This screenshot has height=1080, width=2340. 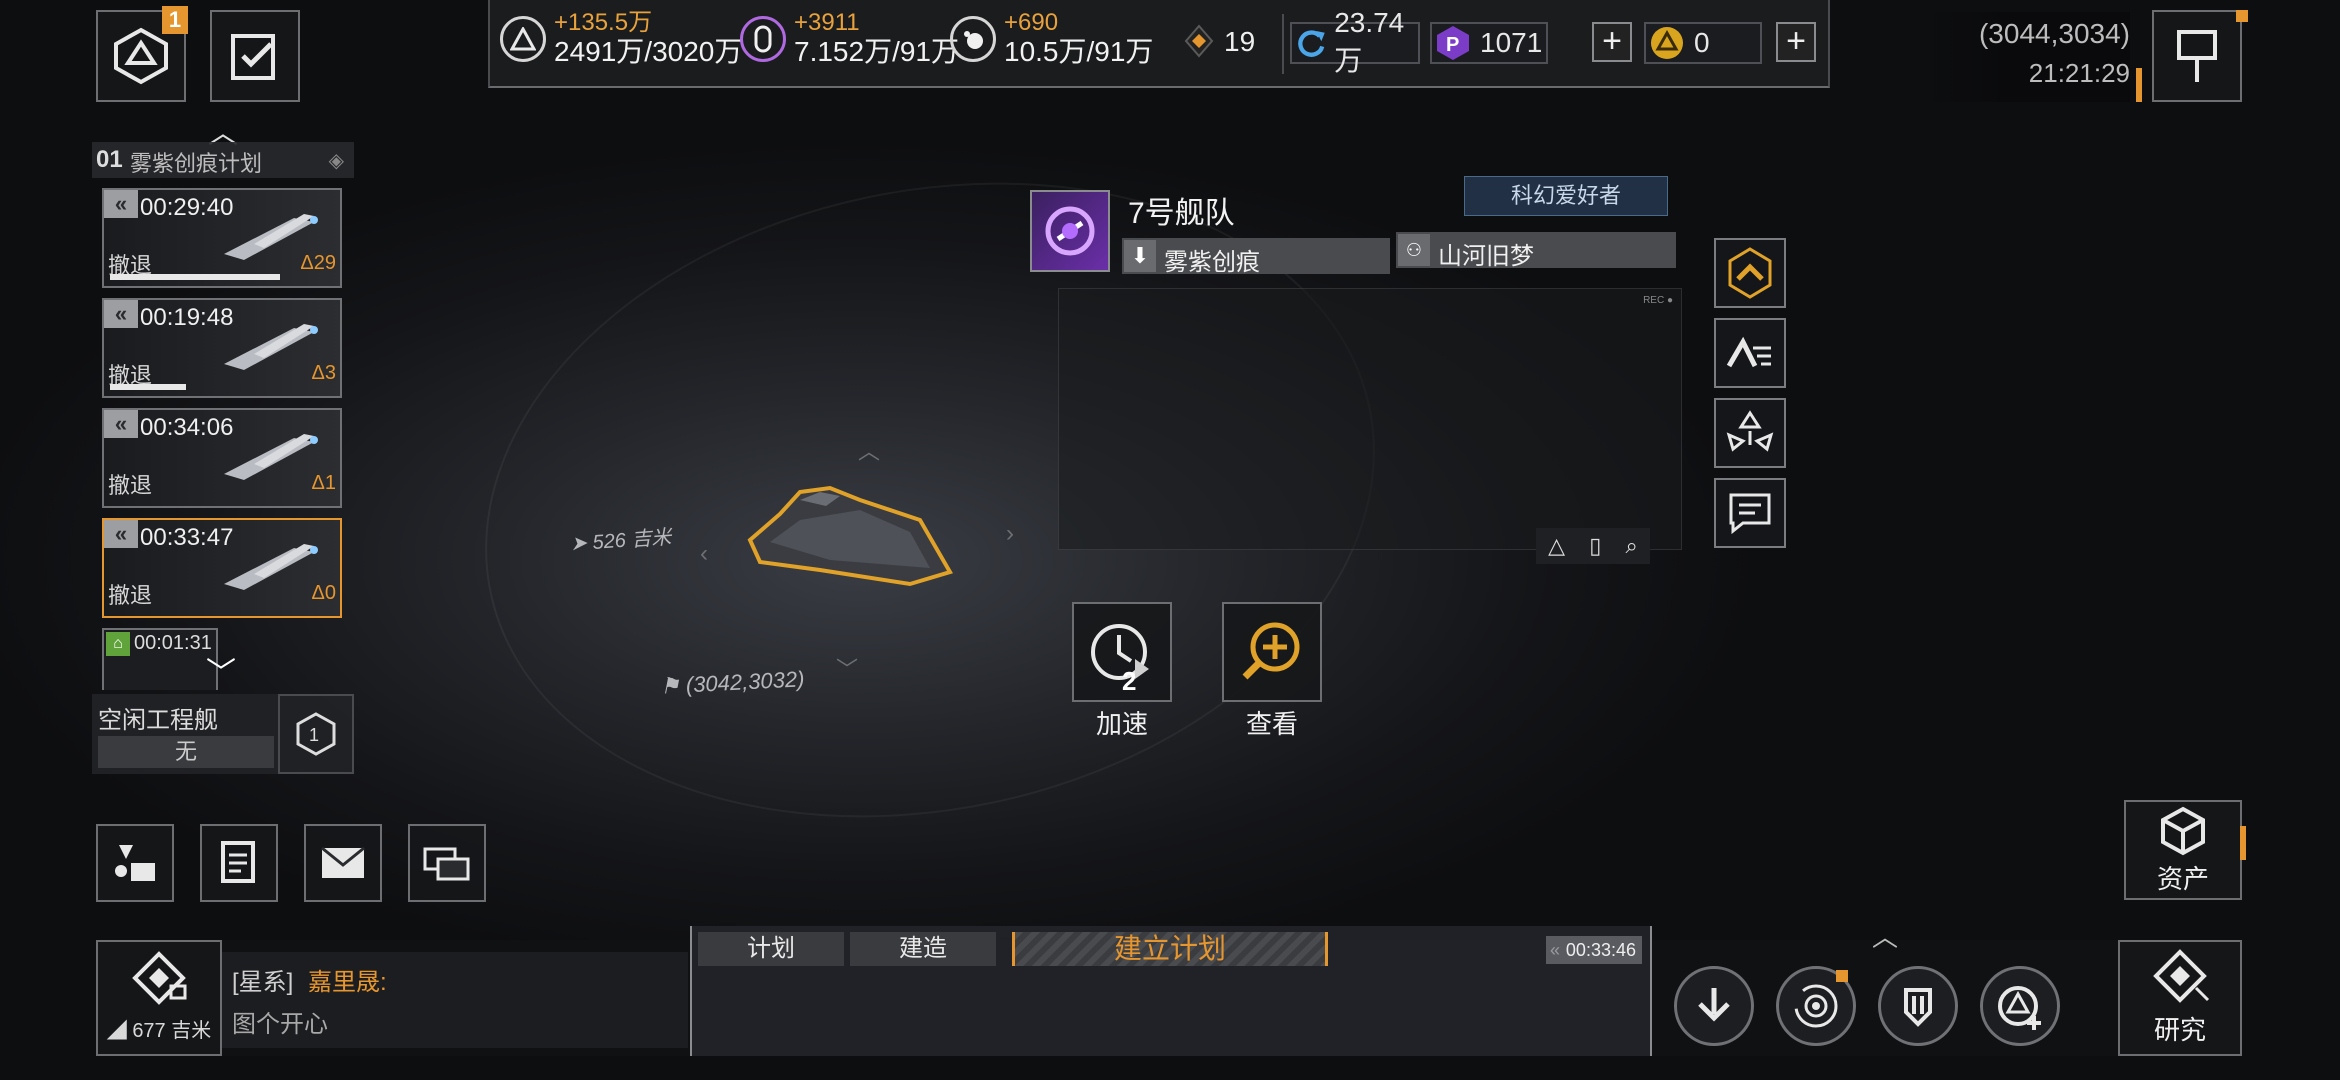 I want to click on resource-gain: +135.5万, so click(x=603, y=22).